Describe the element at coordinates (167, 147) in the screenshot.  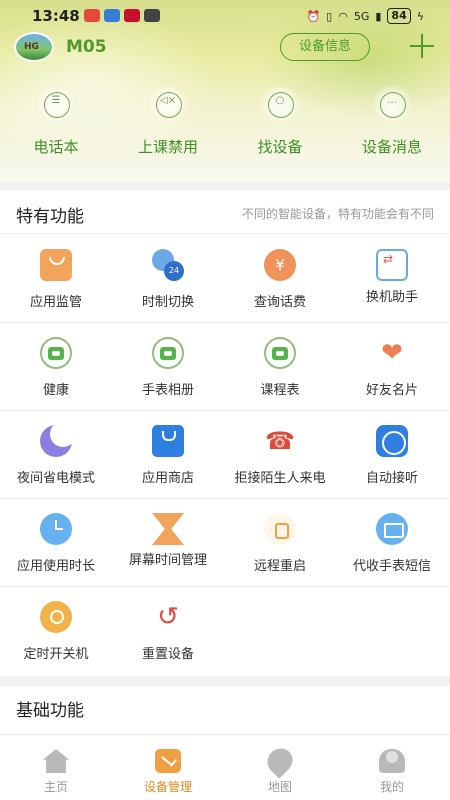
I see `quick-label: 上课禁用` at that location.